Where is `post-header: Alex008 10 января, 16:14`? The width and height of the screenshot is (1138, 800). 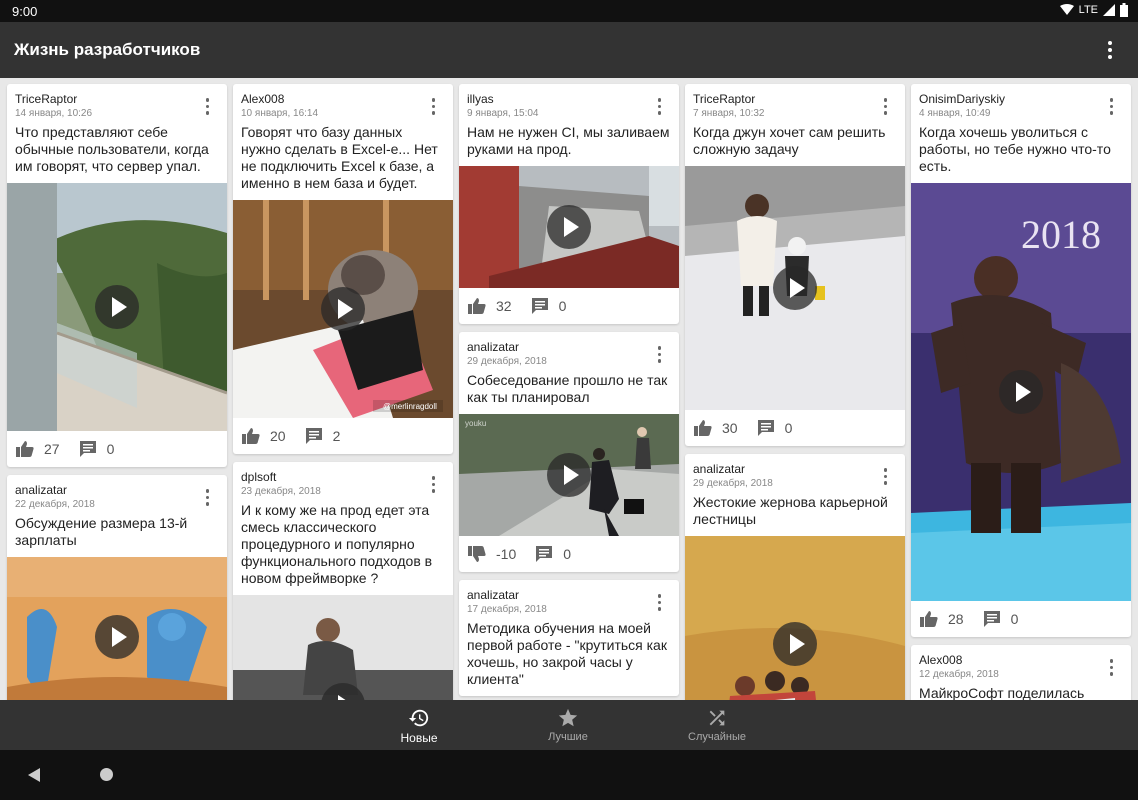 post-header: Alex008 10 января, 16:14 is located at coordinates (343, 102).